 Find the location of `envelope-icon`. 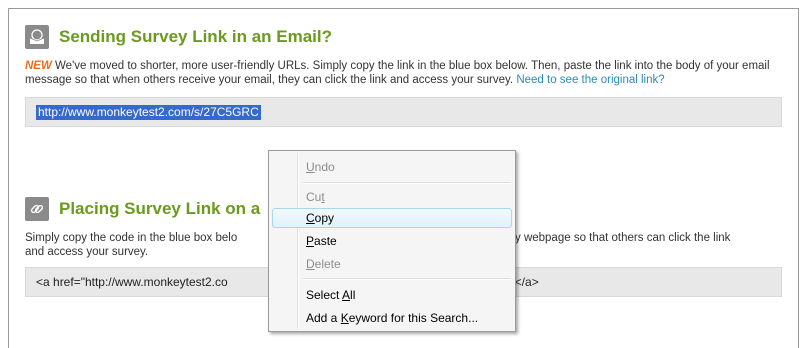

envelope-icon is located at coordinates (37, 37).